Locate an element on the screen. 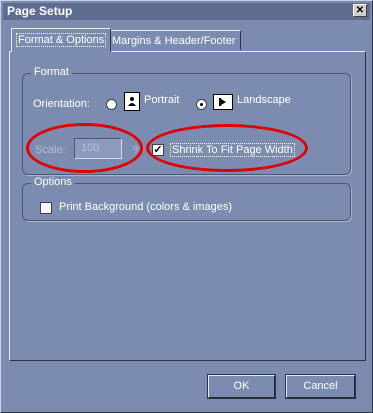  print-background-label: Print Background (colors & images) is located at coordinates (145, 207).